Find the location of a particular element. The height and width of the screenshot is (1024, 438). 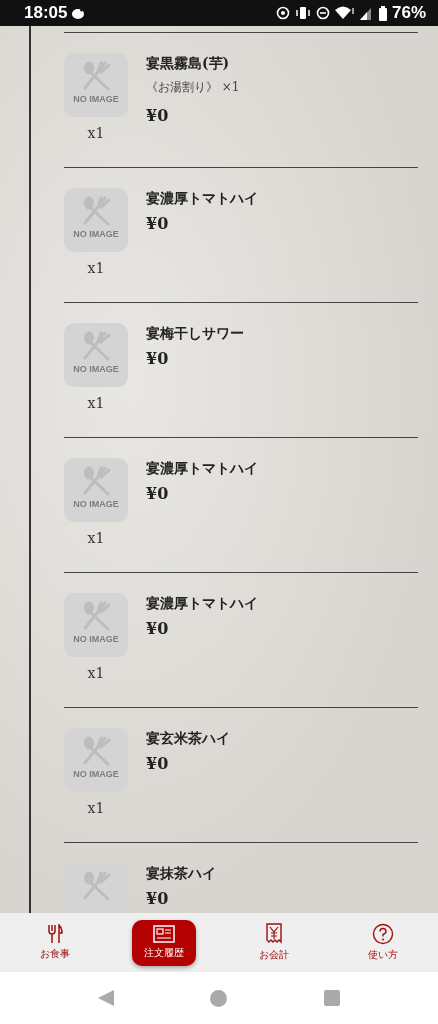

nav-tab: 注文履歴 is located at coordinates (164, 942).